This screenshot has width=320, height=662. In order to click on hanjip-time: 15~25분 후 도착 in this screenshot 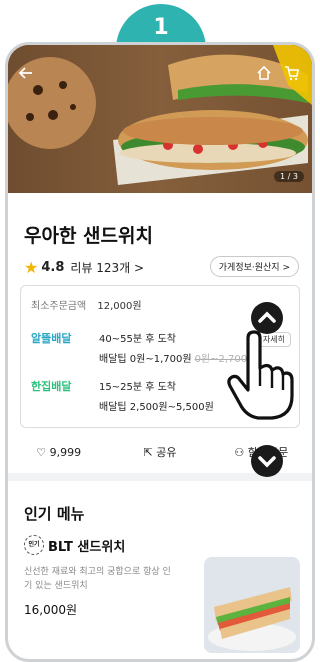, I will do `click(137, 387)`.